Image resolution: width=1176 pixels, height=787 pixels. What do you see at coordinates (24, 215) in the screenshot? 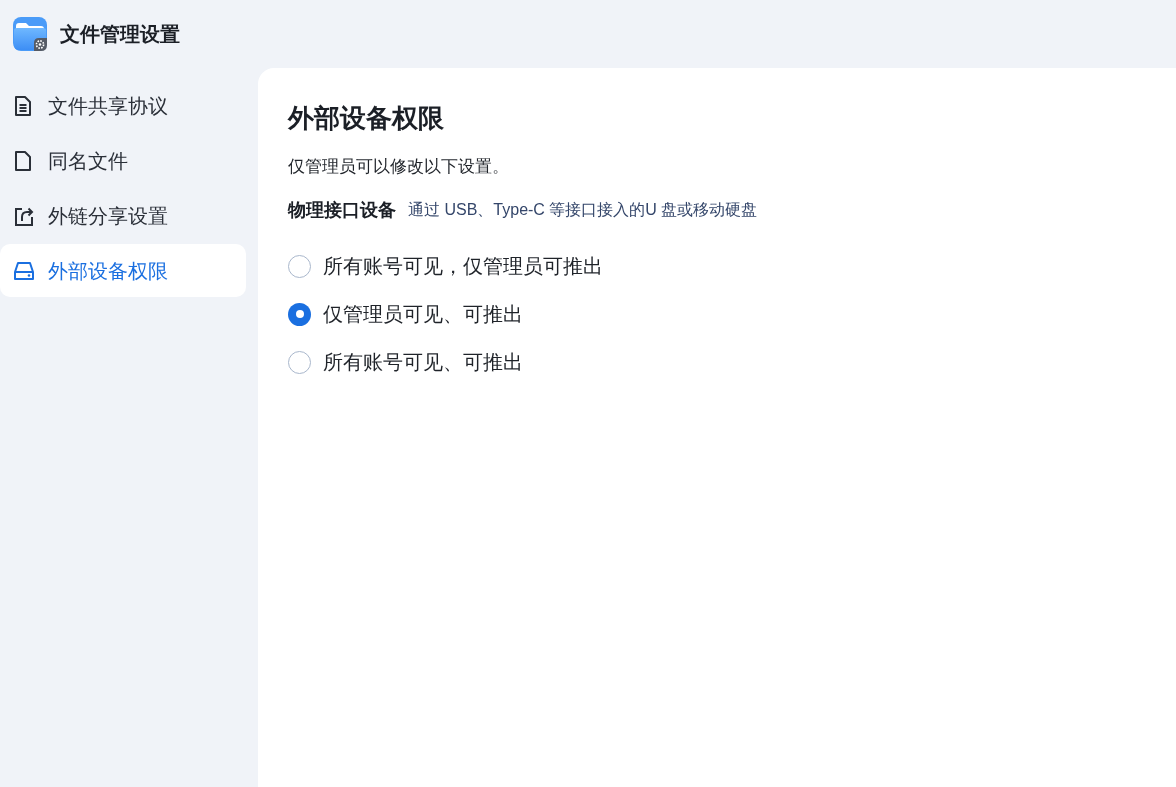
I see `share-out-icon` at bounding box center [24, 215].